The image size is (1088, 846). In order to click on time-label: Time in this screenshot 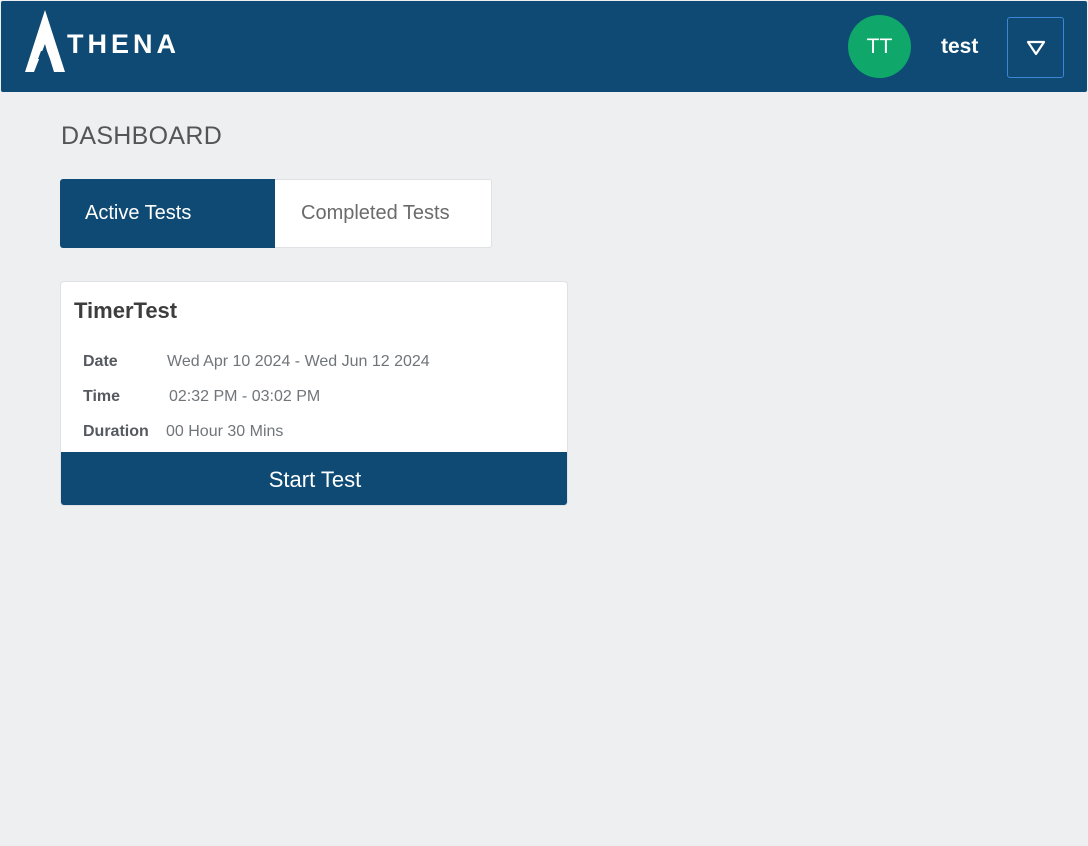, I will do `click(102, 396)`.